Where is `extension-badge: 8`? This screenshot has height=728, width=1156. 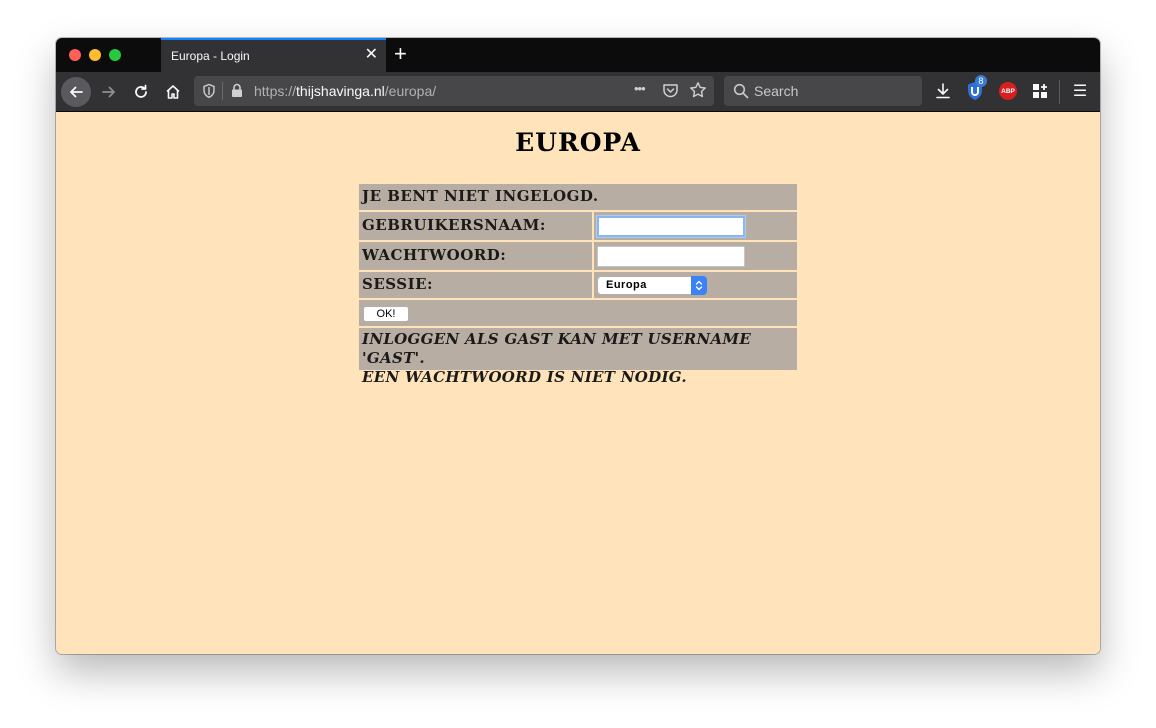
extension-badge: 8 is located at coordinates (981, 81).